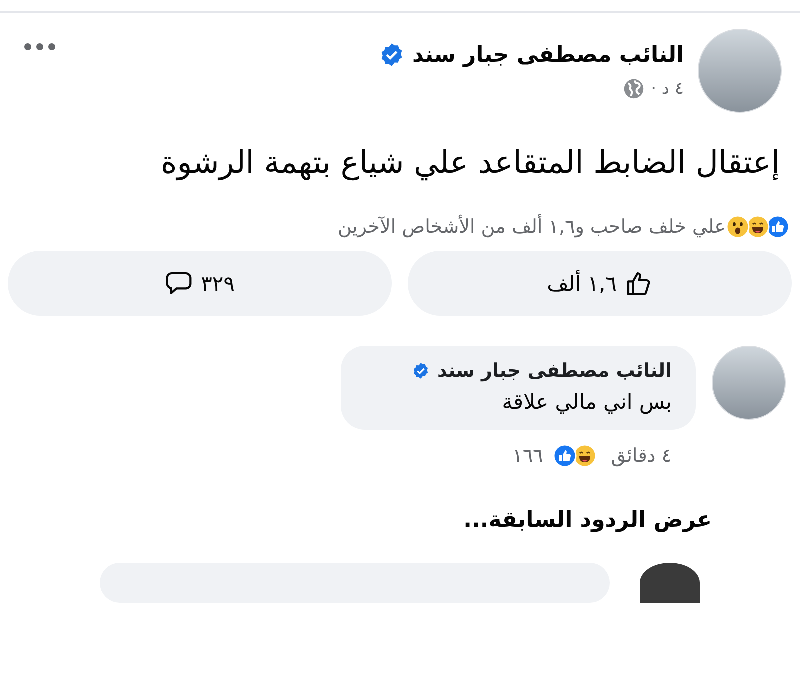 The image size is (800, 690). Describe the element at coordinates (555, 371) in the screenshot. I see `commenter-name: النائب مصطفى جبار سند` at that location.